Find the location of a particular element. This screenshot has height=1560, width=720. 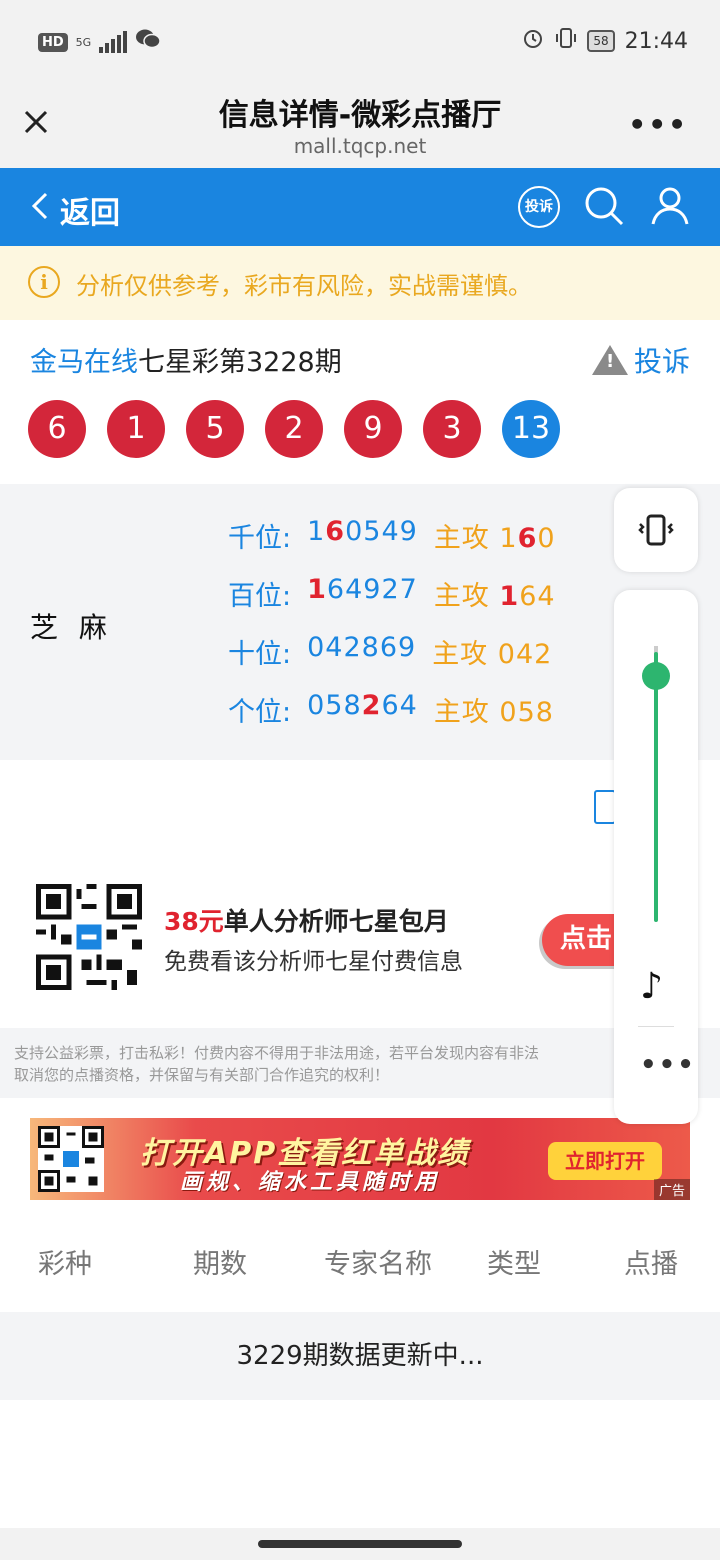

lottery-title: 金马在线七星彩第3228期 is located at coordinates (186, 359).